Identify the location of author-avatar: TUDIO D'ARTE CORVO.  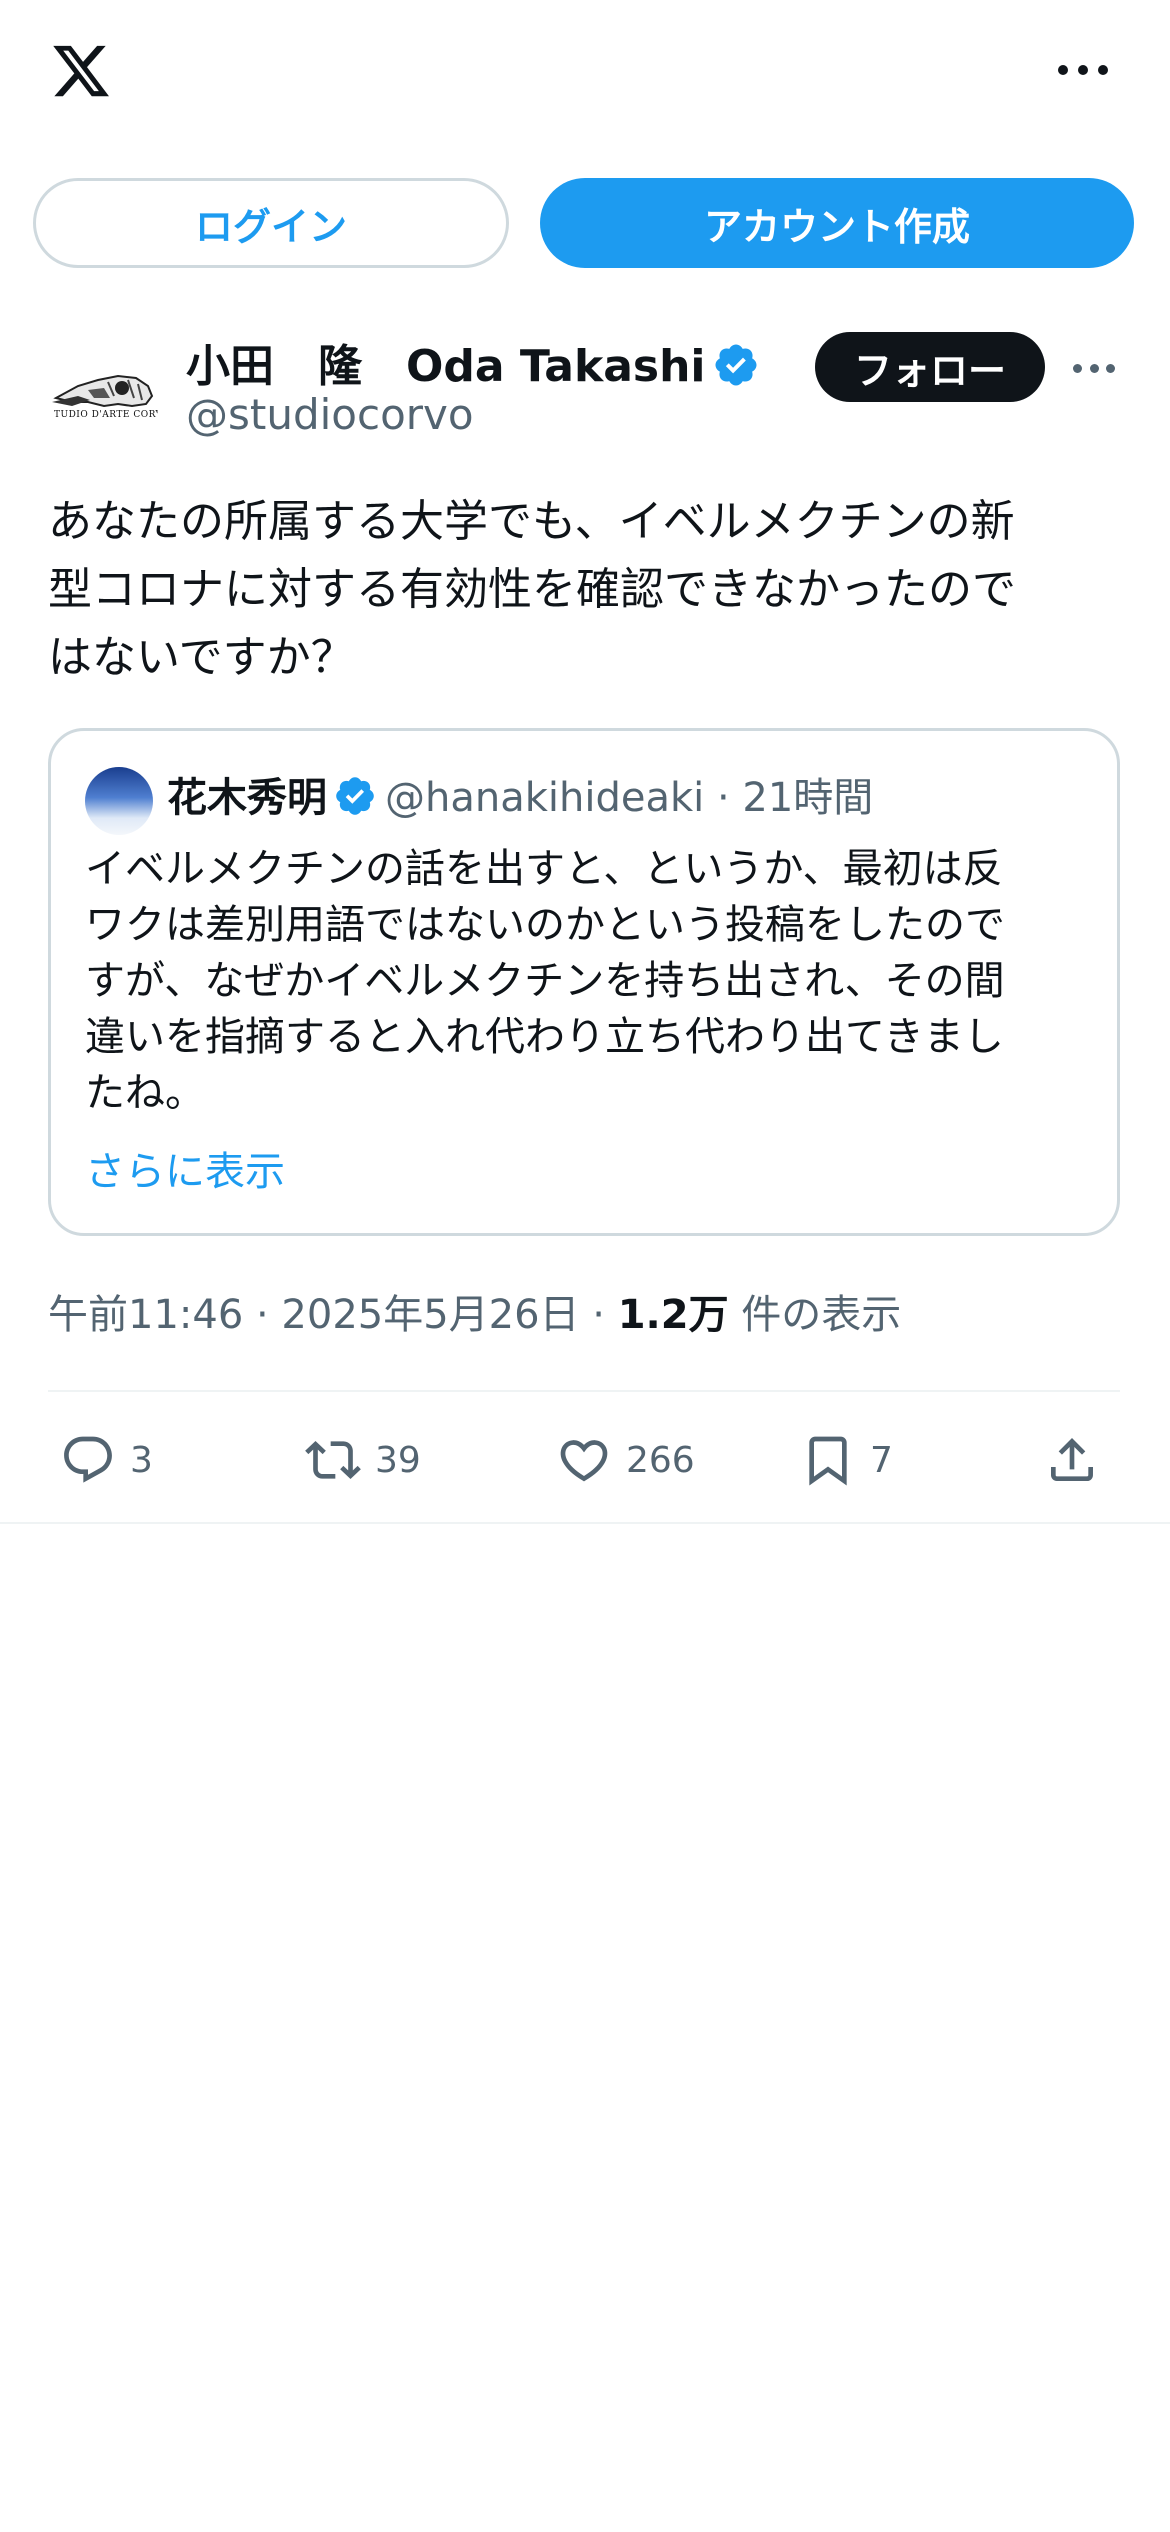
(104, 396).